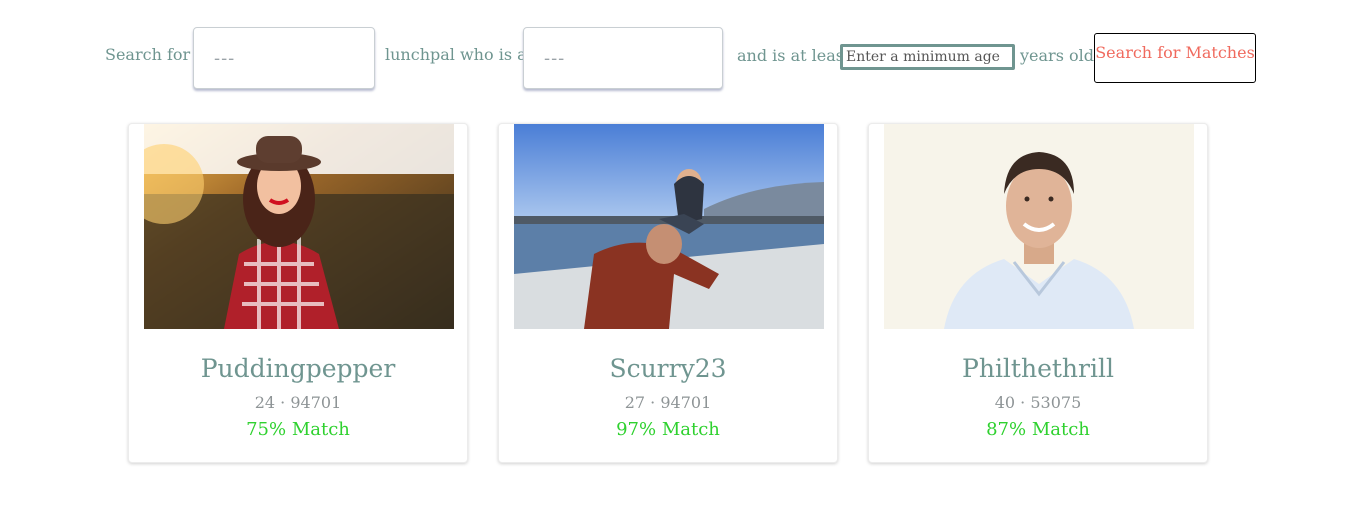 The image size is (1366, 522). Describe the element at coordinates (1039, 226) in the screenshot. I see `profile-photo-man-shirt` at that location.